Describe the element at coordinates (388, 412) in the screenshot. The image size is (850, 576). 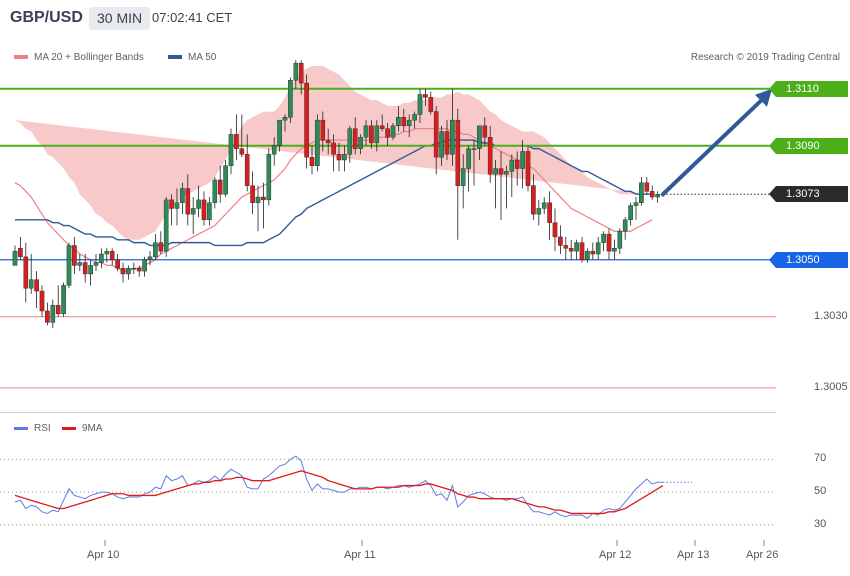
I see `pane-separator` at that location.